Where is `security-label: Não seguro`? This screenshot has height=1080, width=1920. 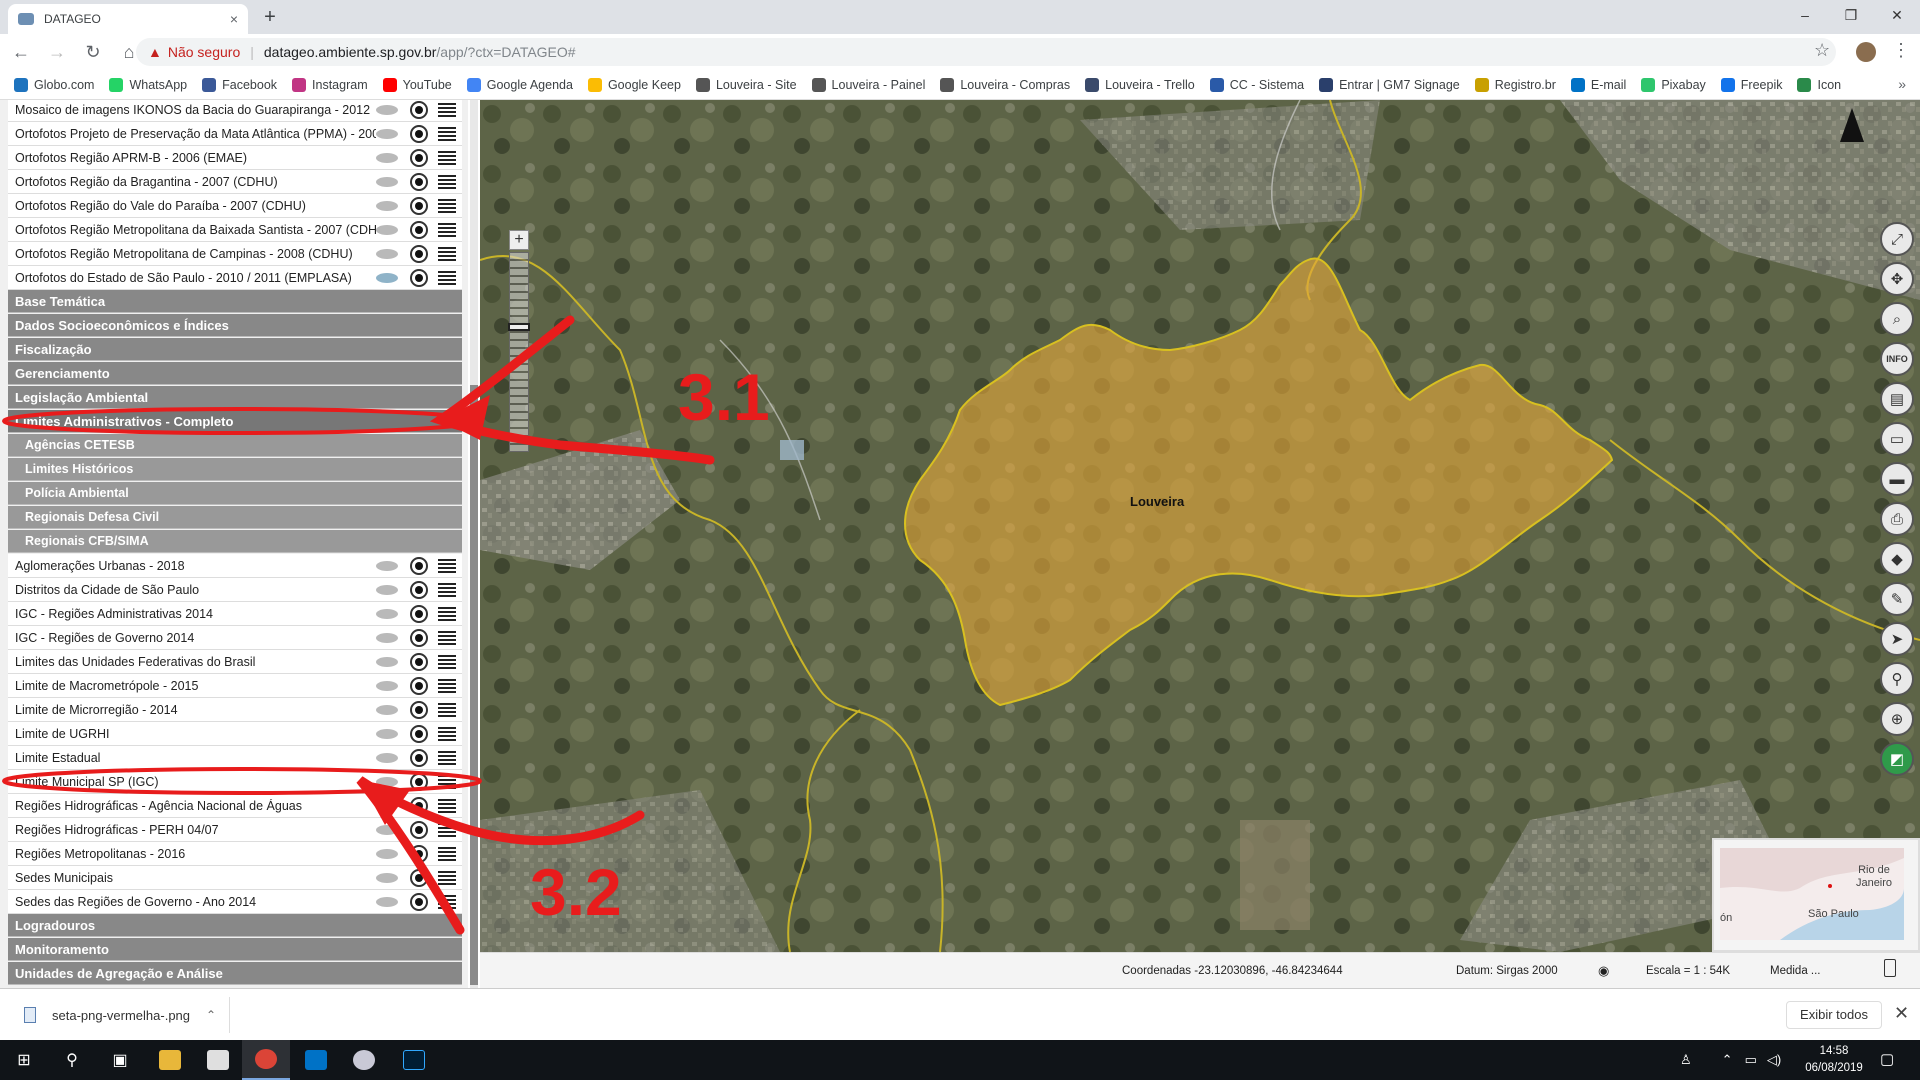
security-label: Não seguro is located at coordinates (204, 52).